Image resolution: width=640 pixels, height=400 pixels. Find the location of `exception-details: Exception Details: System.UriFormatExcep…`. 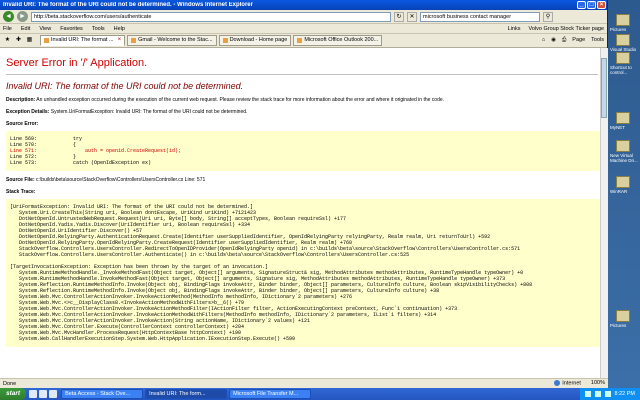

exception-details: Exception Details: System.UriFormatExcep… is located at coordinates (127, 112).